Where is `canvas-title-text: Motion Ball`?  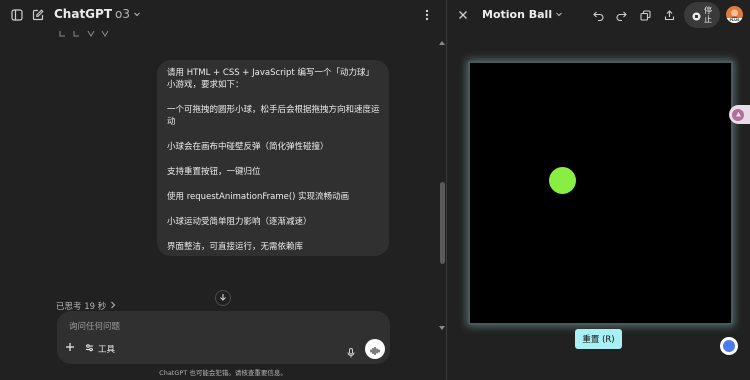
canvas-title-text: Motion Ball is located at coordinates (517, 14).